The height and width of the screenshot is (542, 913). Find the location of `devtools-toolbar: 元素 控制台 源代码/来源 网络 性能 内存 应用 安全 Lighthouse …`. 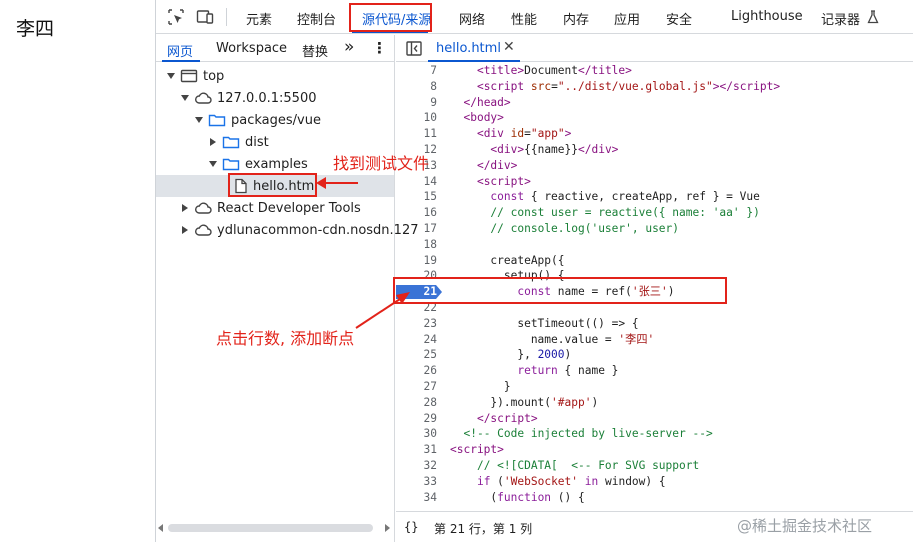

devtools-toolbar: 元素 控制台 源代码/来源 网络 性能 内存 应用 安全 Lighthouse … is located at coordinates (534, 17).